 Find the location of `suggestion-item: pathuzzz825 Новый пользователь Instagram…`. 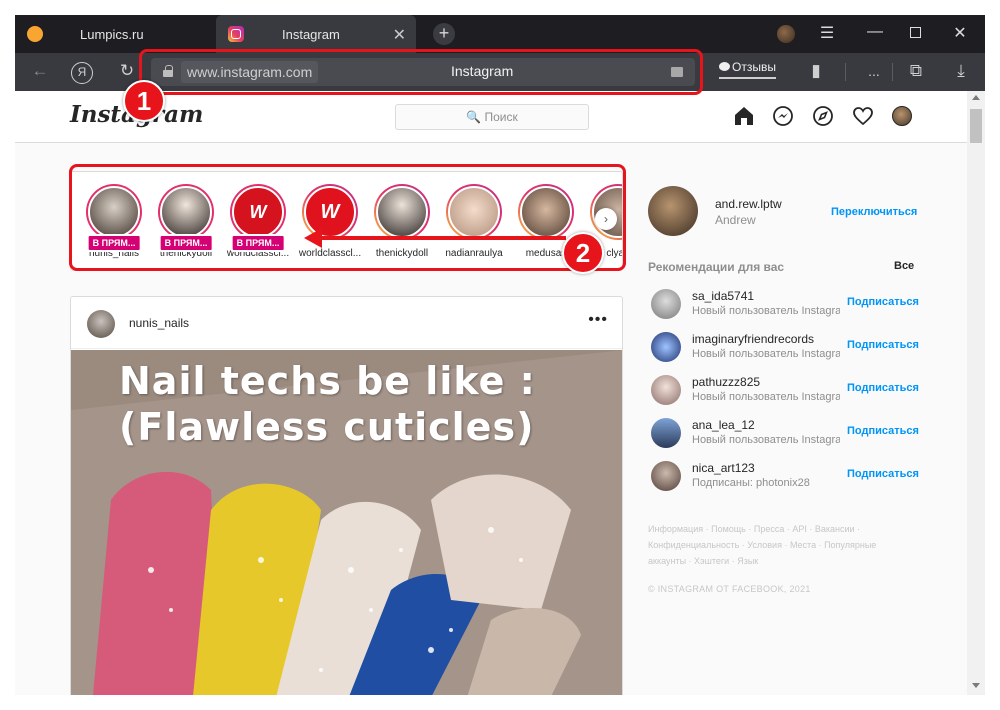

suggestion-item: pathuzzz825 Новый пользователь Instagram… is located at coordinates (785, 393).